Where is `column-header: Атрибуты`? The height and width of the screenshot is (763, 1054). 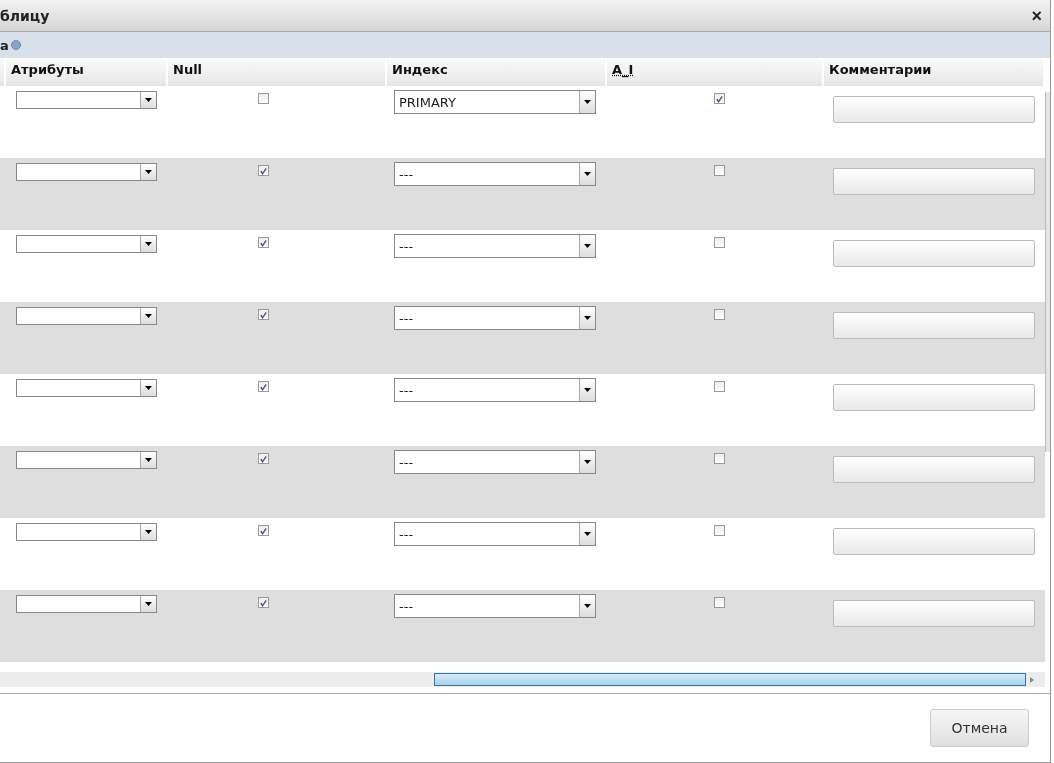
column-header: Атрибуты is located at coordinates (87, 72).